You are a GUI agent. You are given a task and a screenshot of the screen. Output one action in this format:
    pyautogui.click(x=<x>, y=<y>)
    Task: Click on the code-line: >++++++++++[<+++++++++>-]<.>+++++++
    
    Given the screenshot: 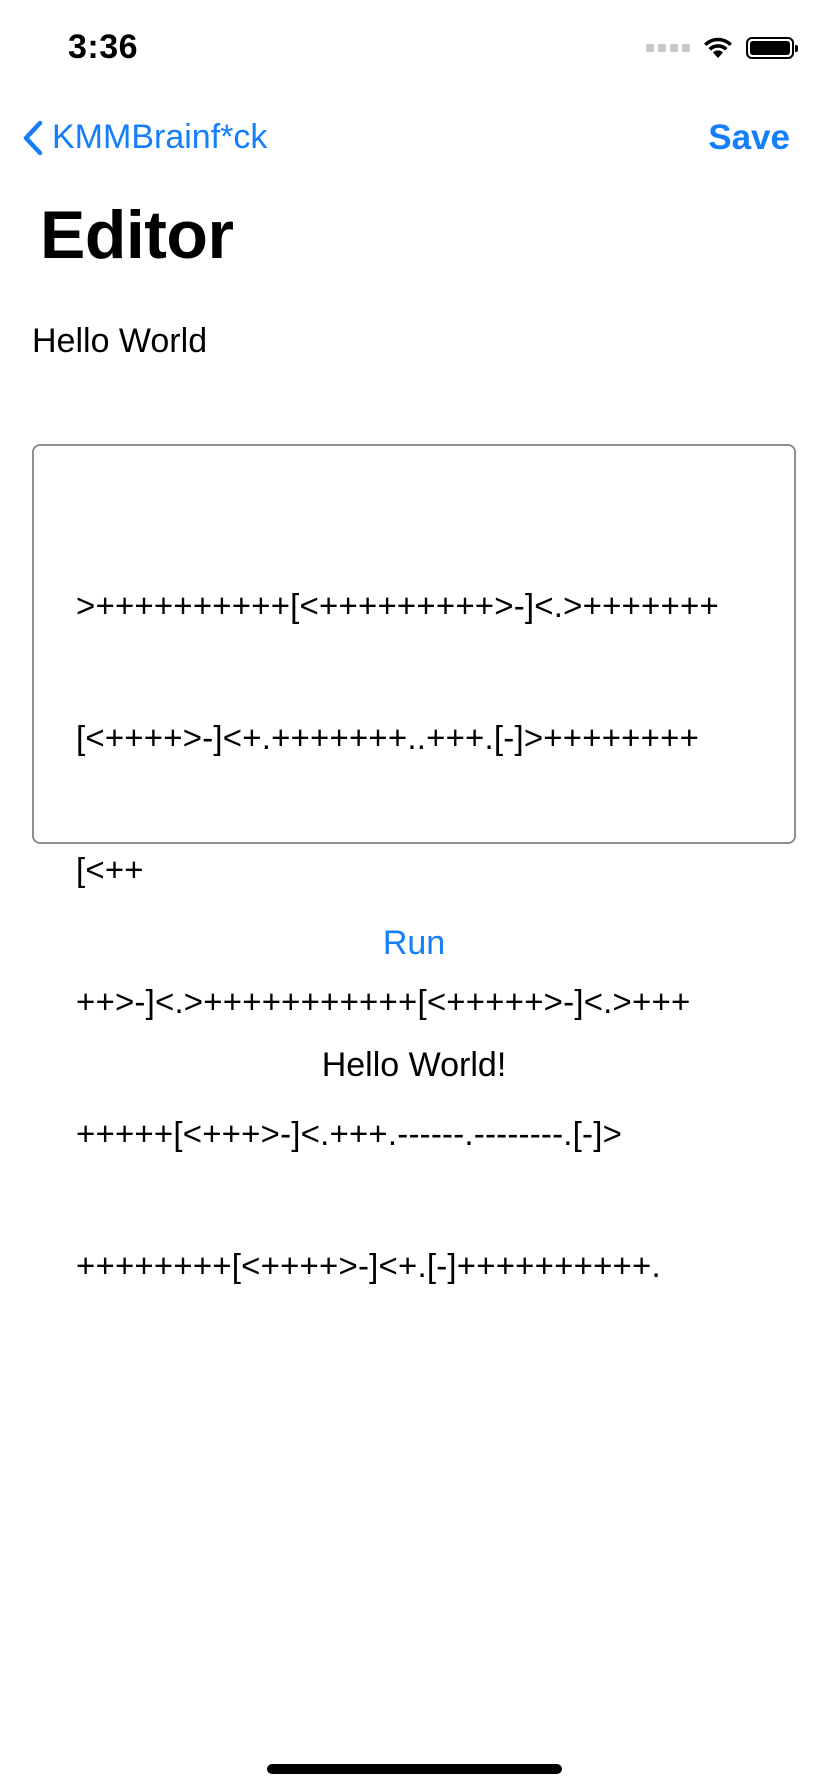 What is the action you would take?
    pyautogui.click(x=397, y=605)
    